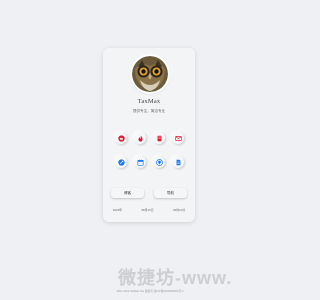 The image size is (320, 300). I want to click on avatar, so click(150, 74).